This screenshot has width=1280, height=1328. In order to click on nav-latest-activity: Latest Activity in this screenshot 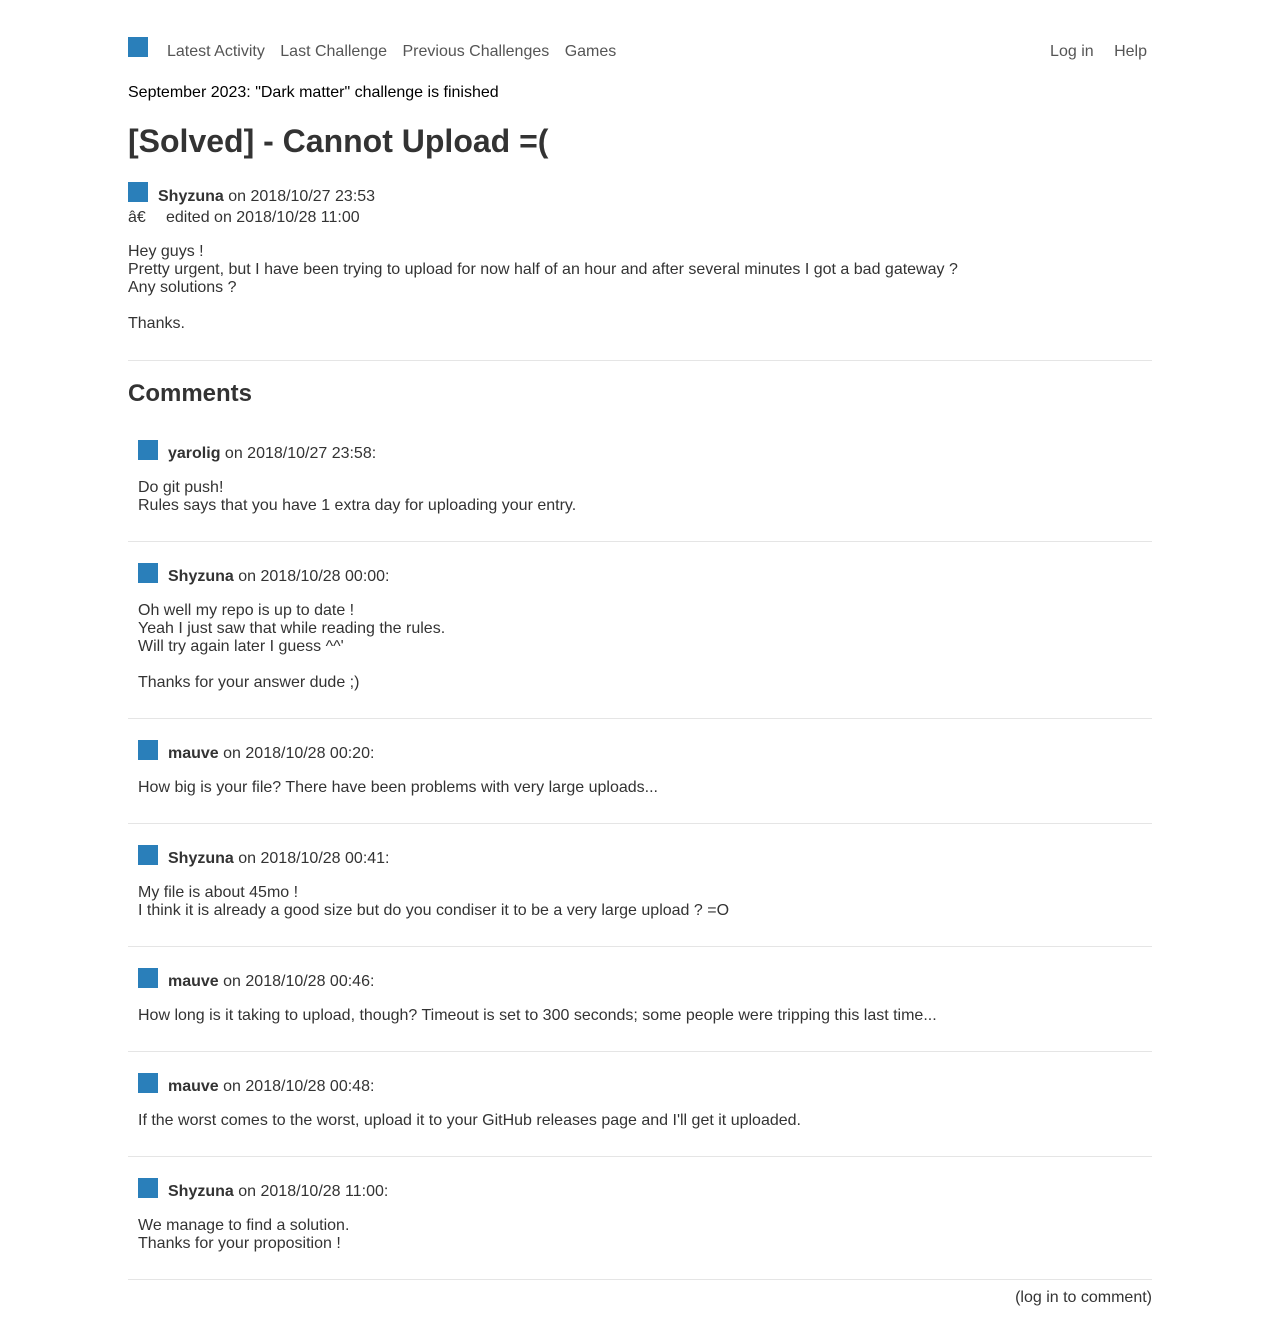, I will do `click(216, 51)`.